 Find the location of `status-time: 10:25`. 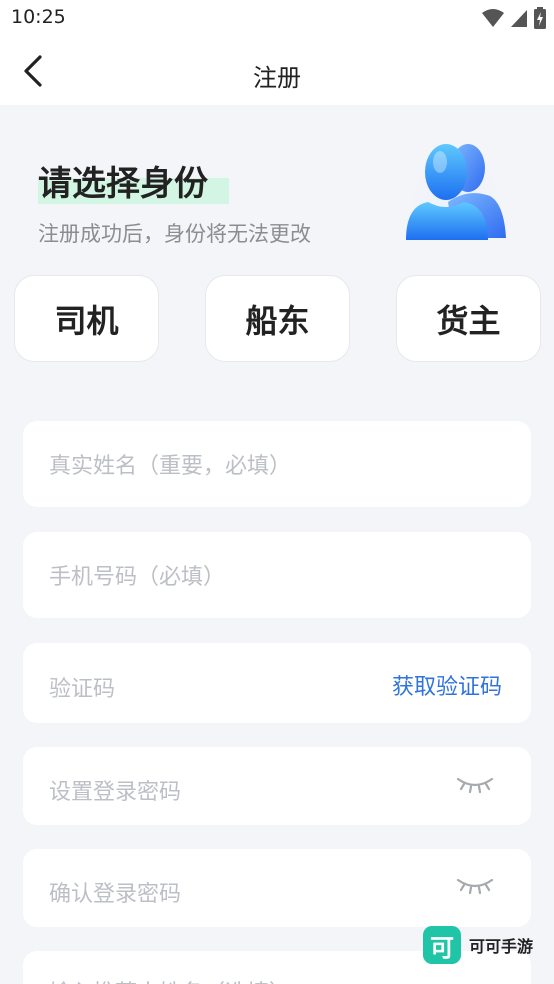

status-time: 10:25 is located at coordinates (38, 17).